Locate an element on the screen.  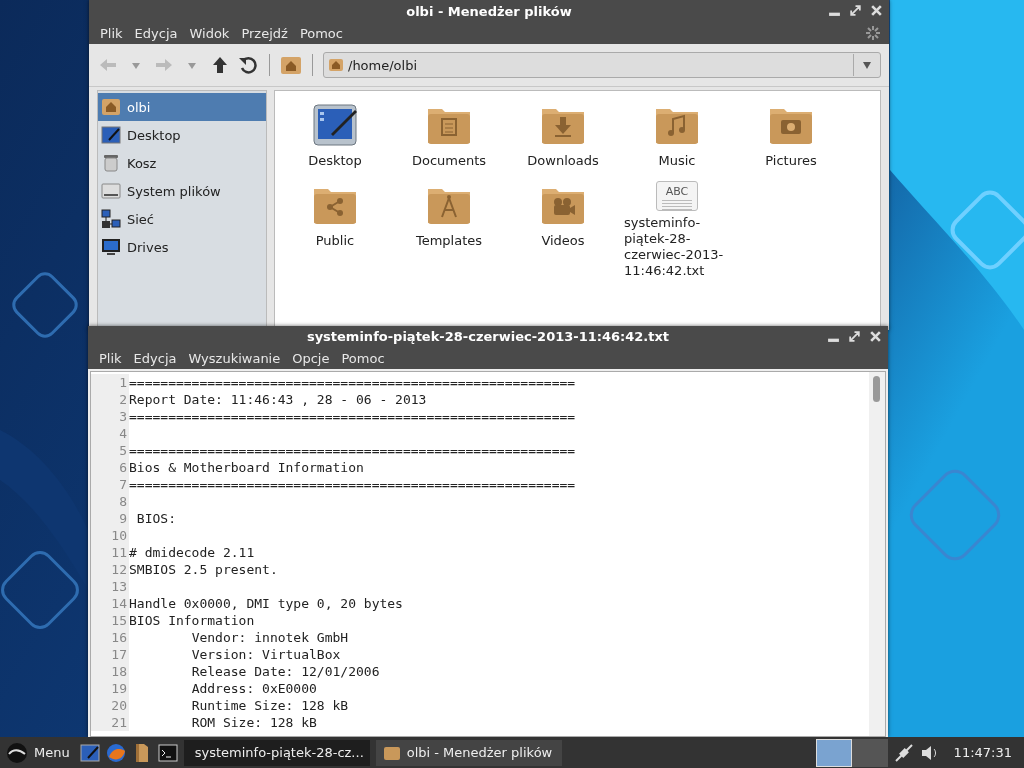
line-number: 18 is located at coordinates (110, 671).